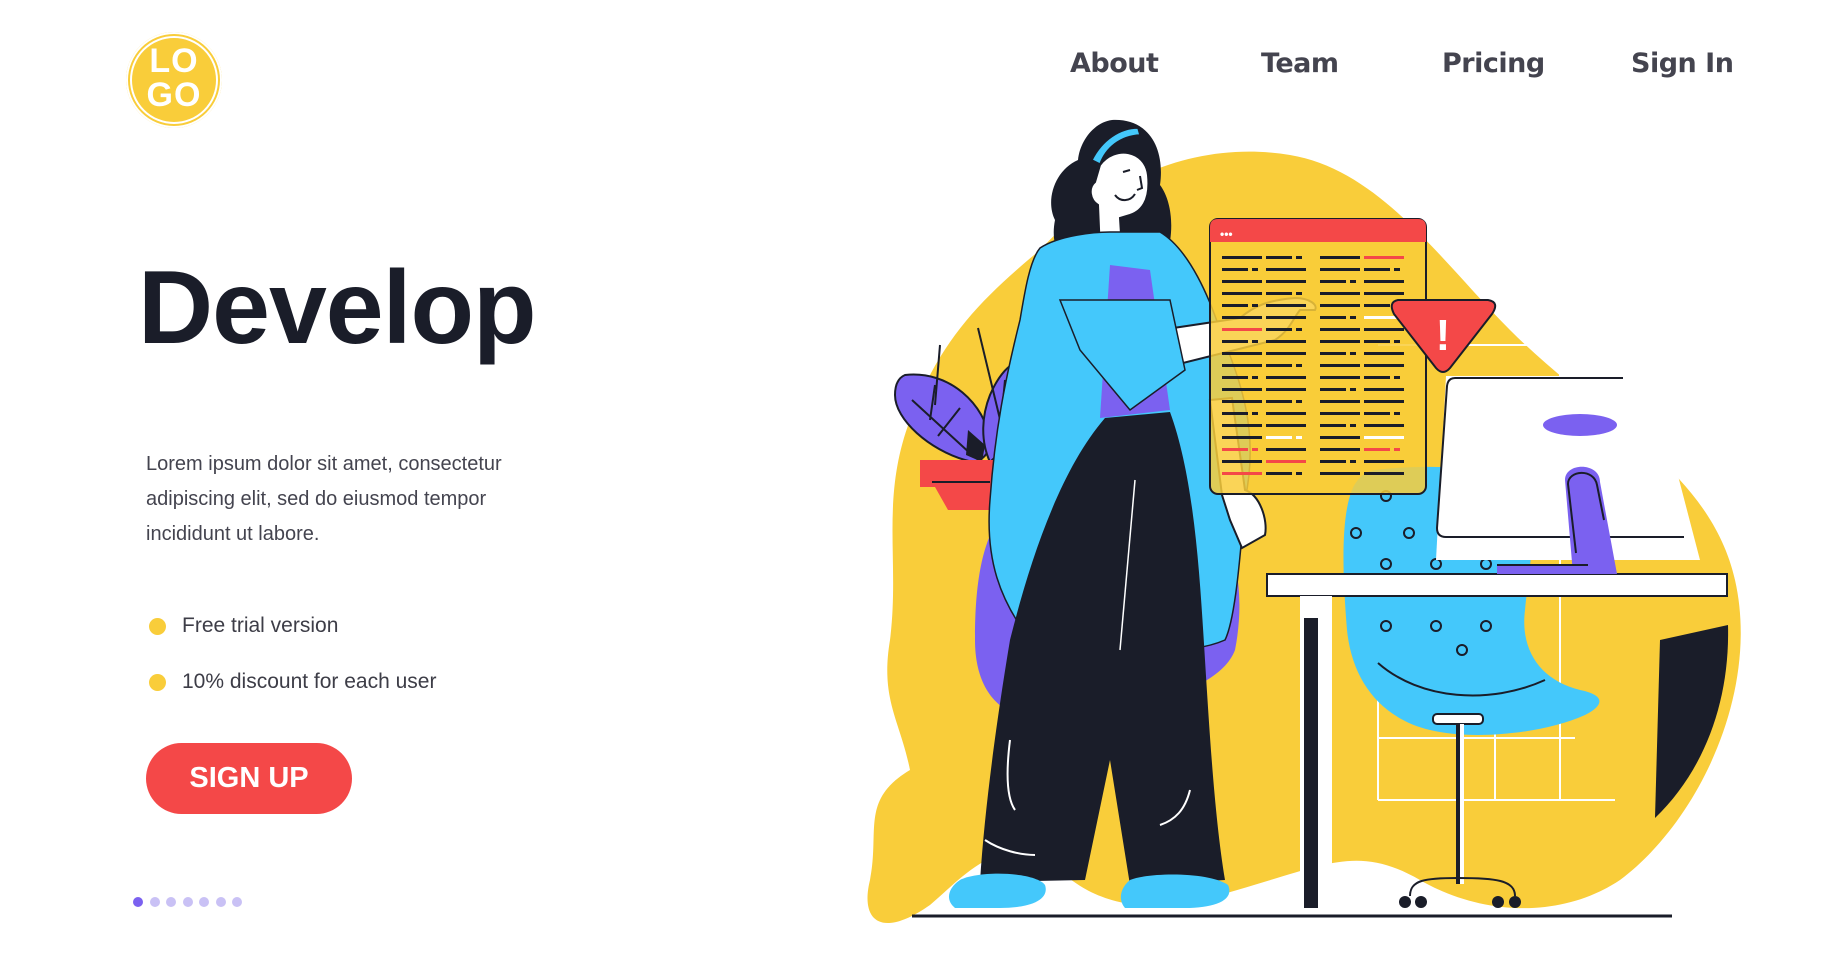 Image resolution: width=1837 pixels, height=980 pixels. I want to click on window-dots-icon: •••, so click(1226, 234).